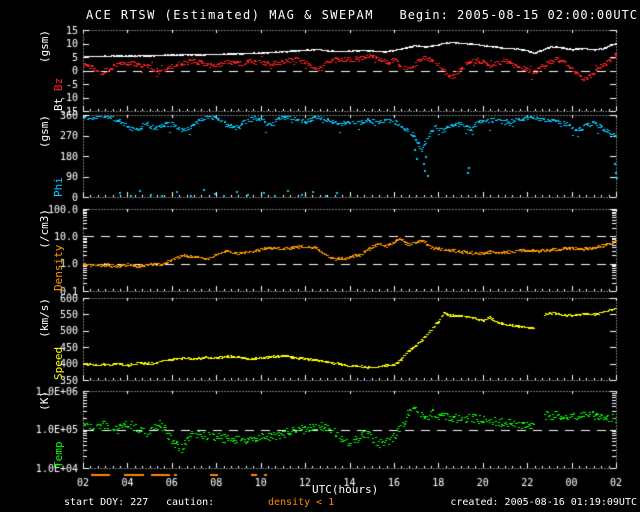  Describe the element at coordinates (301, 502) in the screenshot. I see `caution-value: density < 1` at that location.